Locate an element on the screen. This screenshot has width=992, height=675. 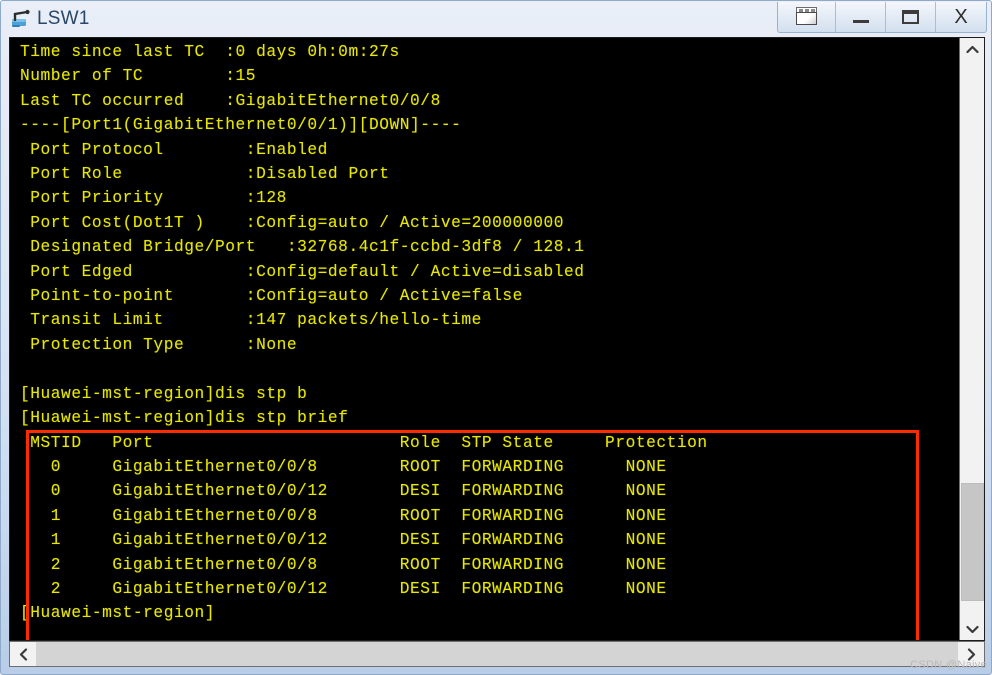
scroll-left-arrow-icon is located at coordinates (23, 654).